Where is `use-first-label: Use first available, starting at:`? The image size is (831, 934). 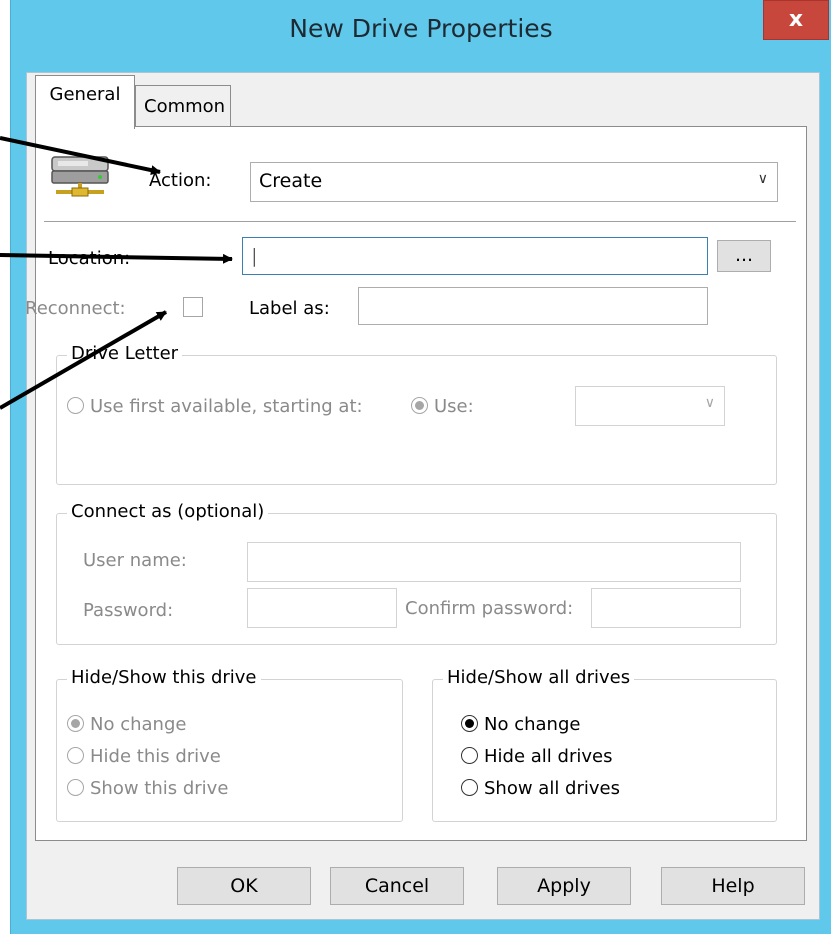 use-first-label: Use first available, starting at: is located at coordinates (226, 406).